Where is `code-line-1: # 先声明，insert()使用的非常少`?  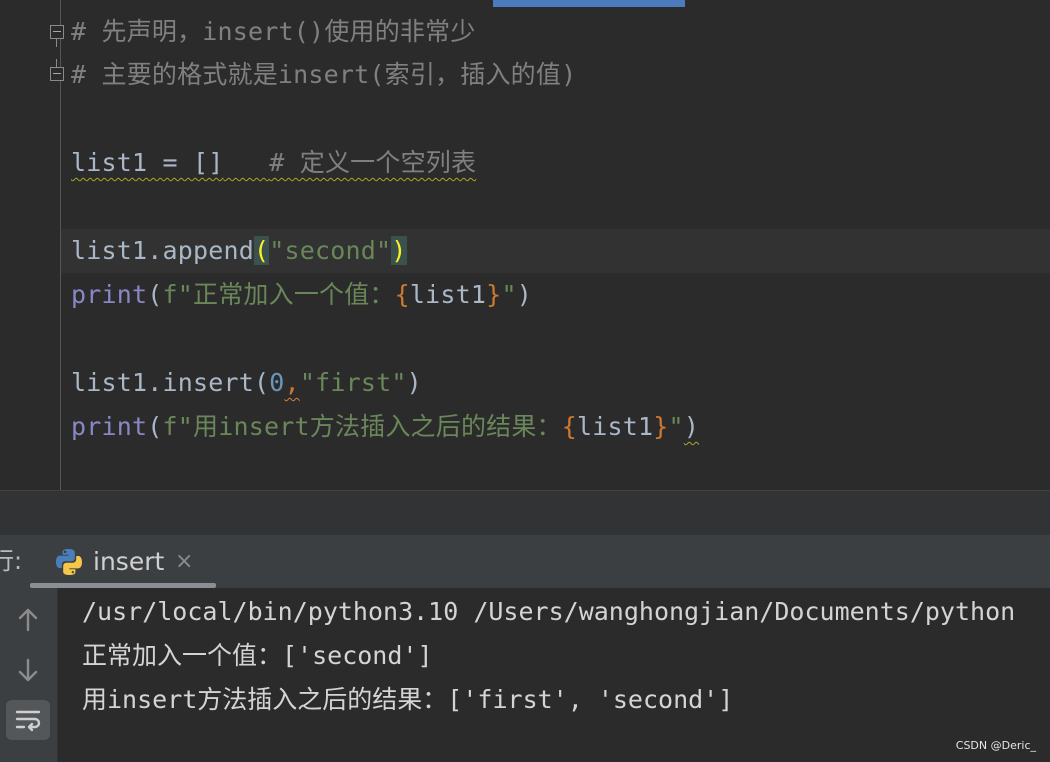 code-line-1: # 先声明，insert()使用的非常少 is located at coordinates (273, 32).